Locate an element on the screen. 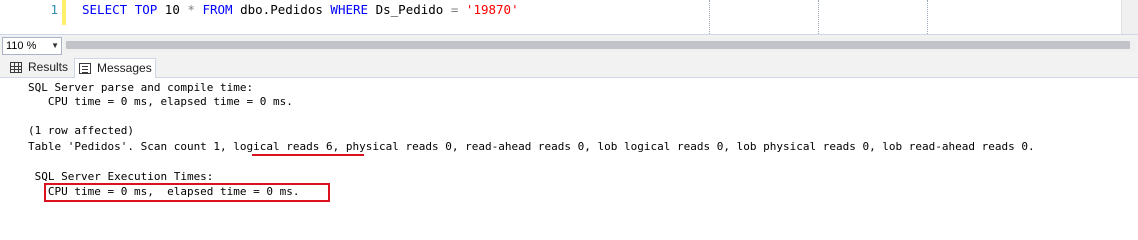 The width and height of the screenshot is (1138, 240). message-line: SQL Server parse and compile time: is located at coordinates (141, 87).